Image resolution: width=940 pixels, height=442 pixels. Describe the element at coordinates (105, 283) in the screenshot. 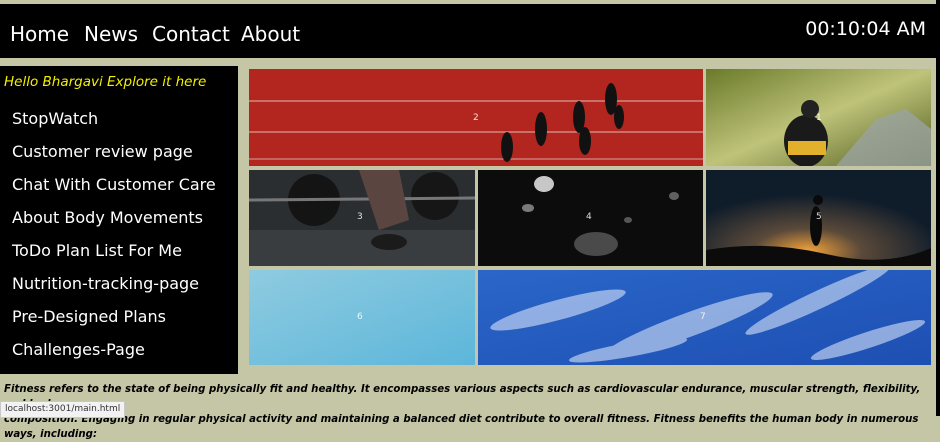

I see `sidebar-link-nutrition-tracking: Nutrition-tracking-page` at that location.